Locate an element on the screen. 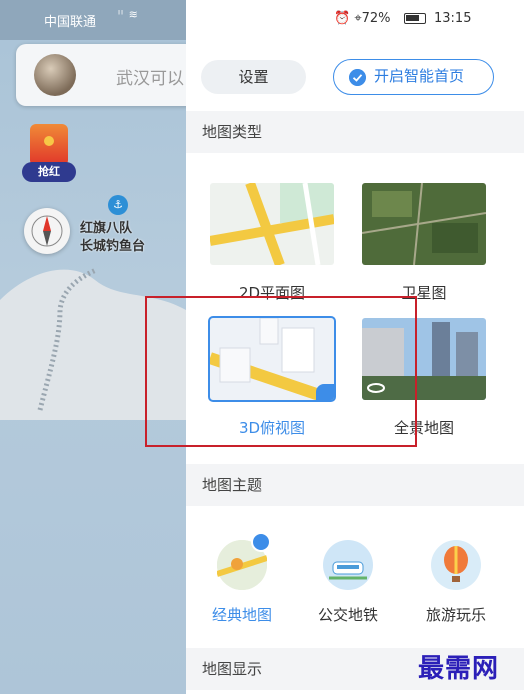 This screenshot has height=694, width=524. map-type-panorama-label: 全景地图 is located at coordinates (423, 428).